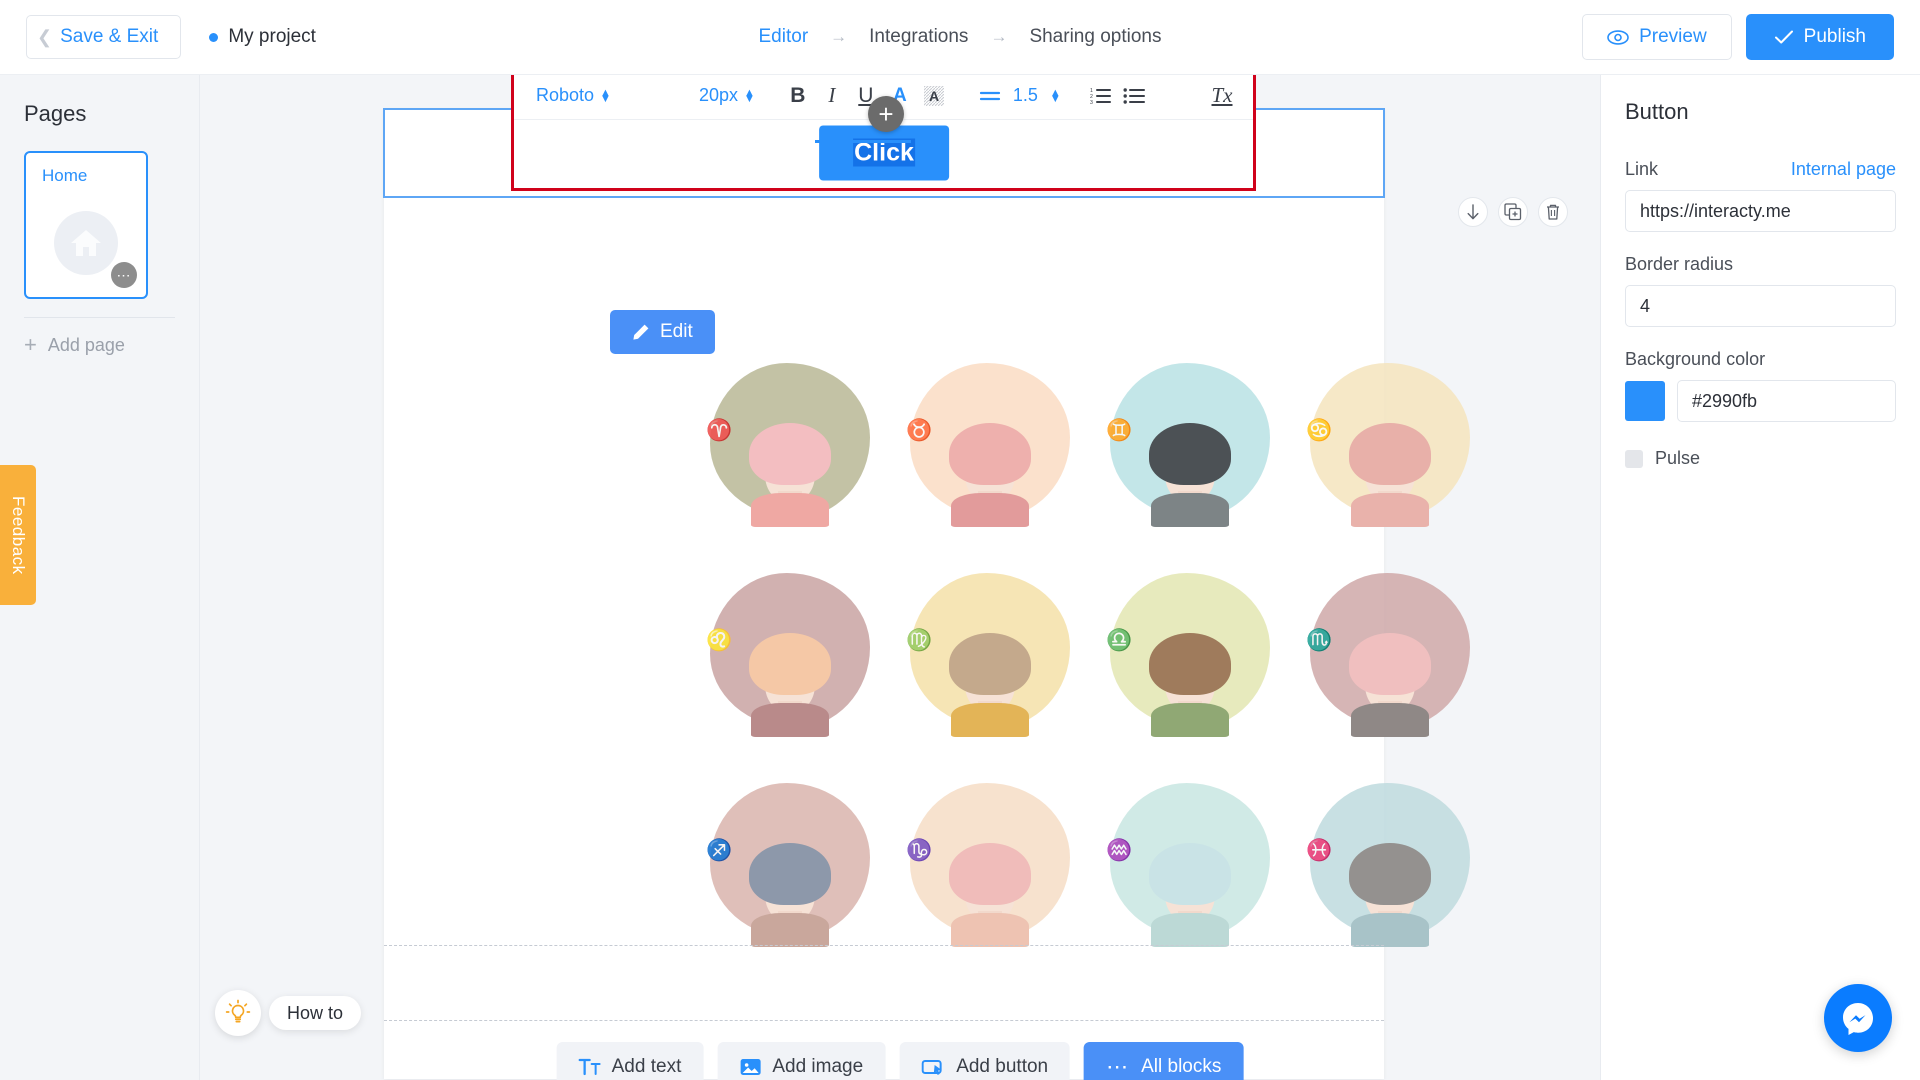  I want to click on arrow-down-icon, so click(1473, 211).